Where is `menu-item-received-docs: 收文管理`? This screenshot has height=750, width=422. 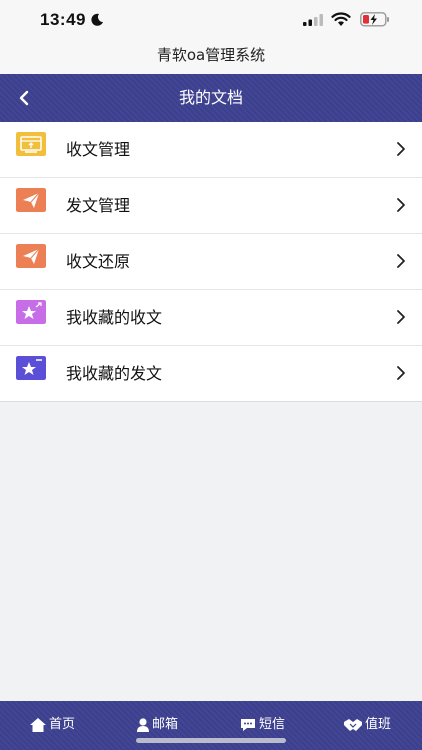
menu-item-received-docs: 收文管理 is located at coordinates (211, 150).